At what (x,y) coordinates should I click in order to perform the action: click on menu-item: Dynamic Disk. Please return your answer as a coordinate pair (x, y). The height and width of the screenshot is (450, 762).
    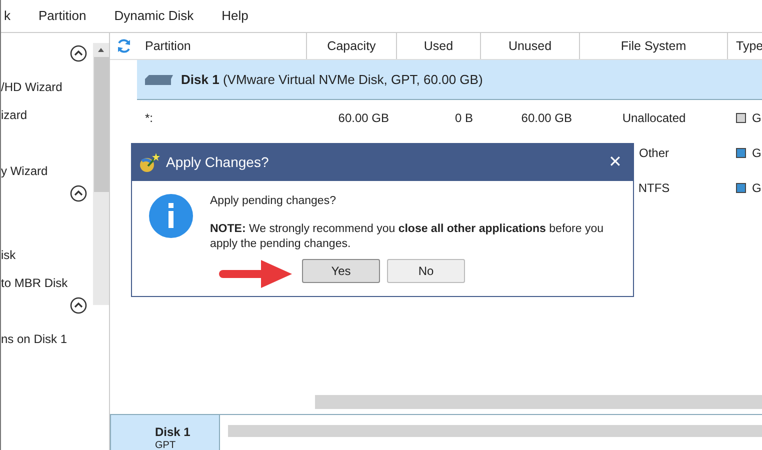
    Looking at the image, I should click on (154, 16).